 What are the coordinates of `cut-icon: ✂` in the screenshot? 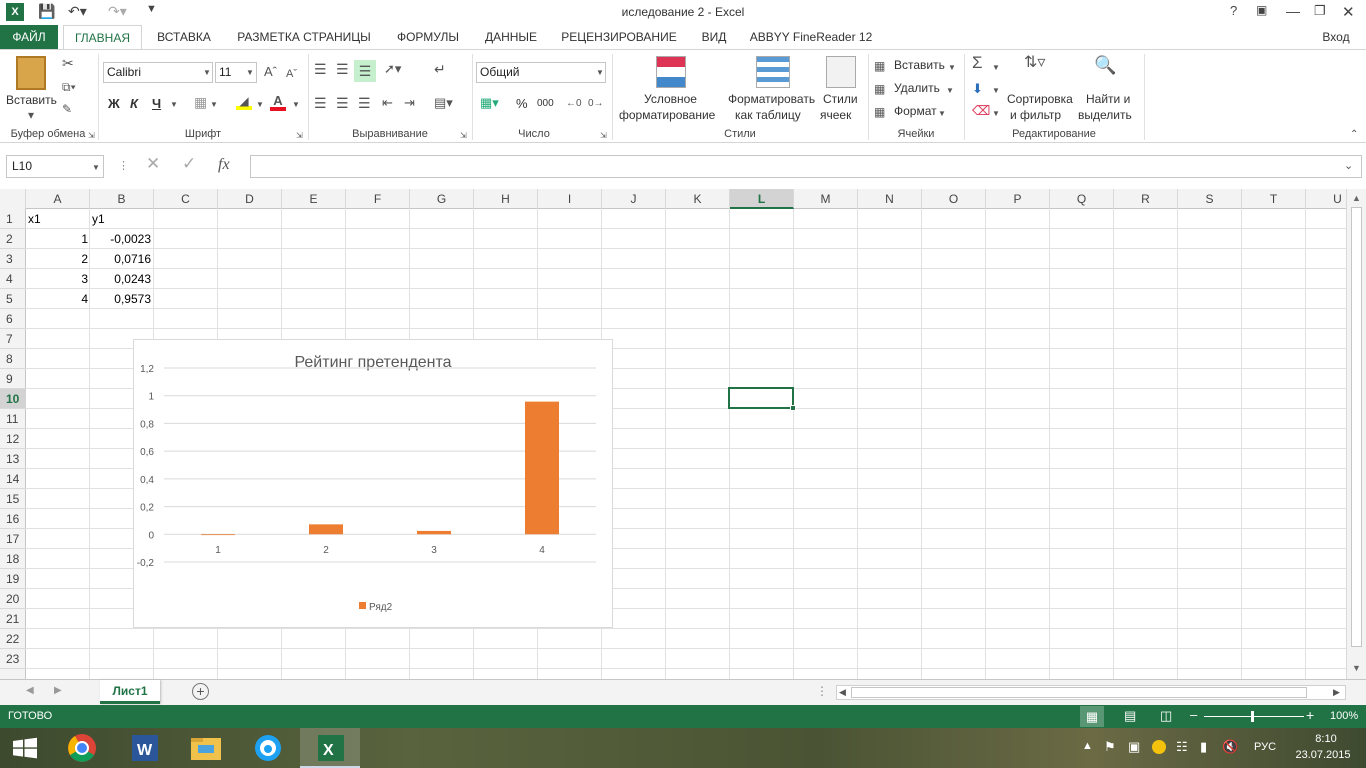 It's located at (68, 63).